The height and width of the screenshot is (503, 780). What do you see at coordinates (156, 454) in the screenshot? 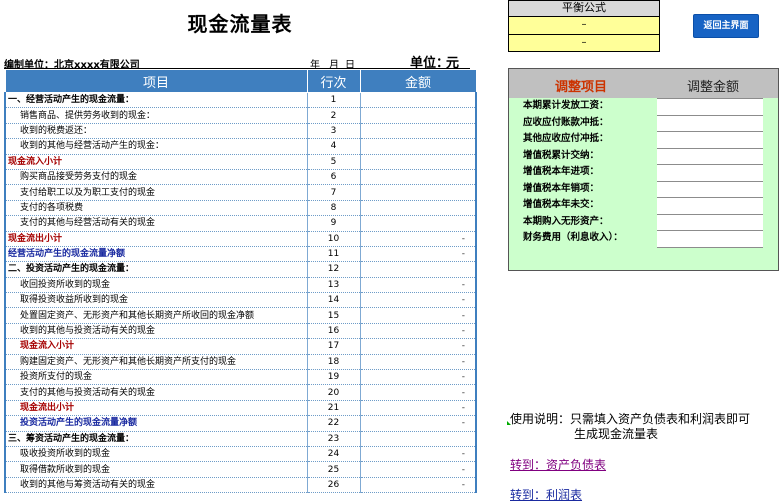
I see `row-item-label: 吸收投资所收到的现金` at bounding box center [156, 454].